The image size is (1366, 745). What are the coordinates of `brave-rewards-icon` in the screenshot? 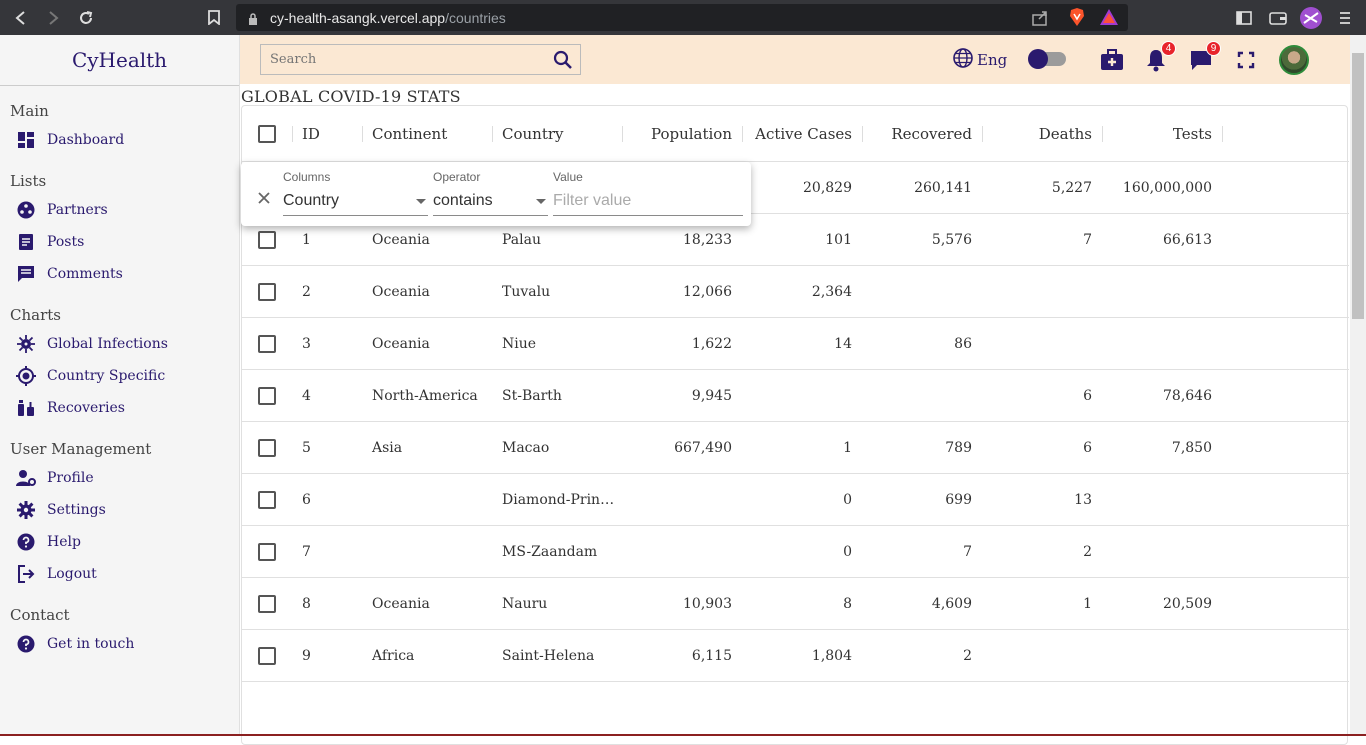 It's located at (1109, 18).